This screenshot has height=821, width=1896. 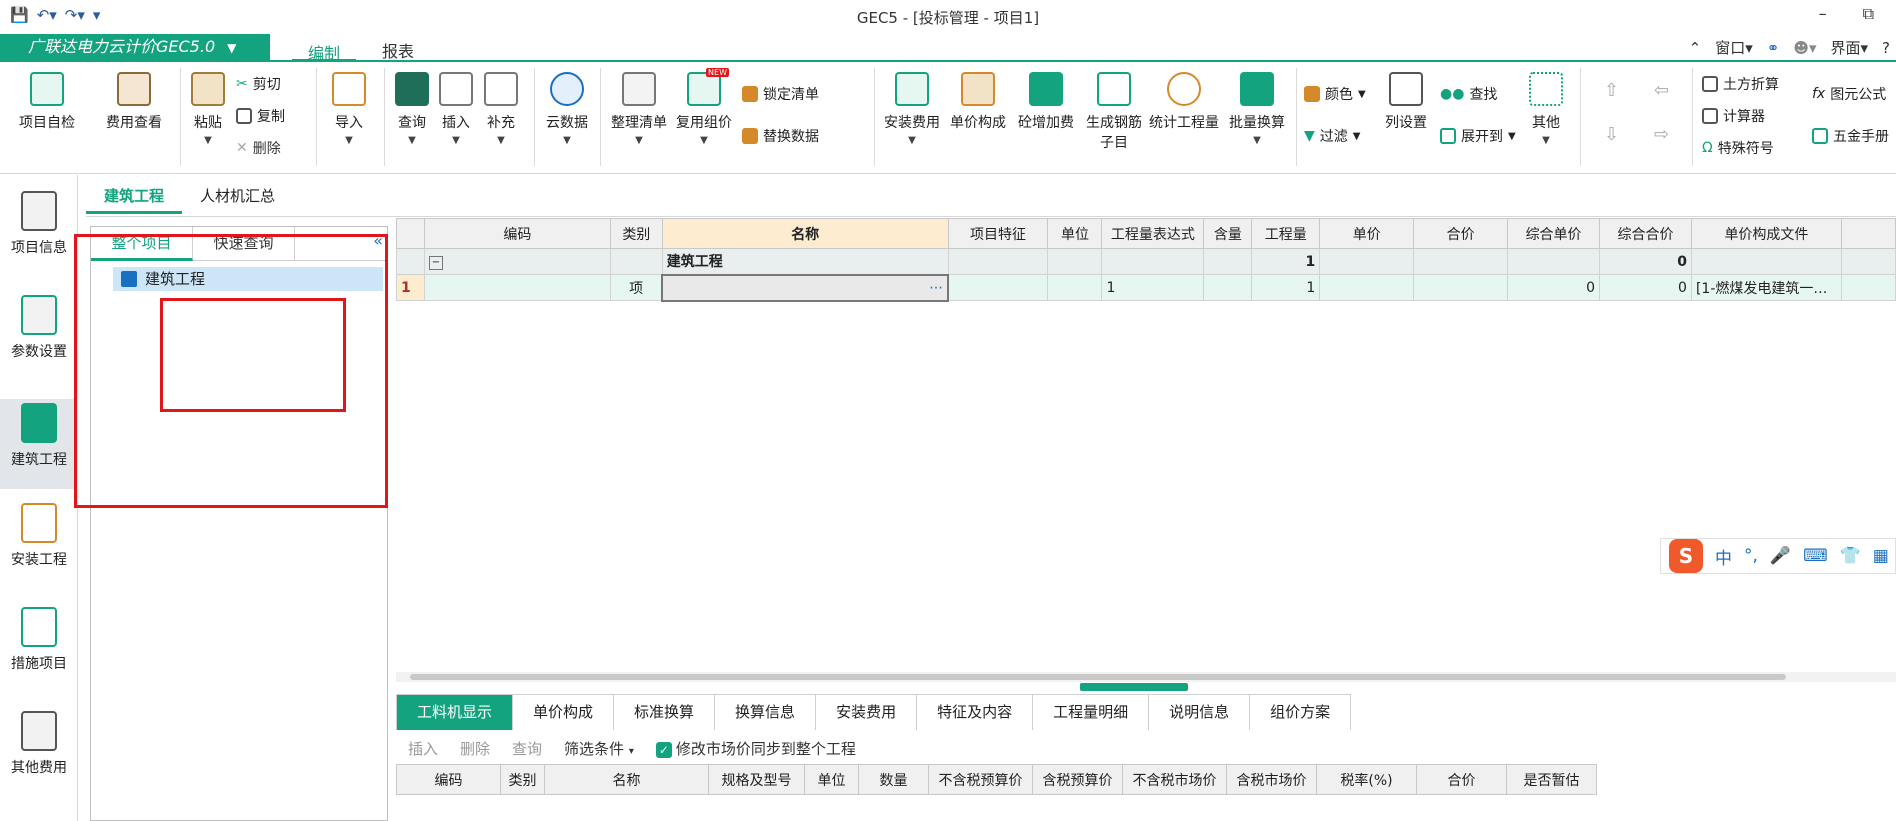 What do you see at coordinates (1611, 134) in the screenshot?
I see `move-down-icon: ⇩` at bounding box center [1611, 134].